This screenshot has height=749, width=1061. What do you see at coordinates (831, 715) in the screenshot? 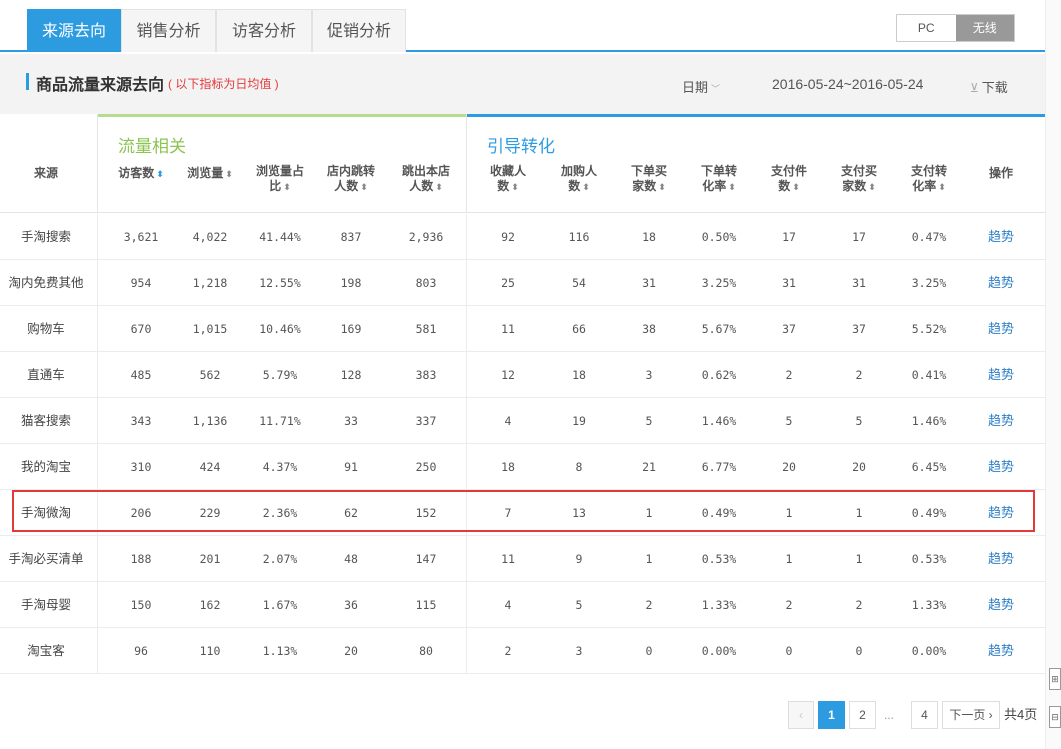
I see `page-1-button: 1` at bounding box center [831, 715].